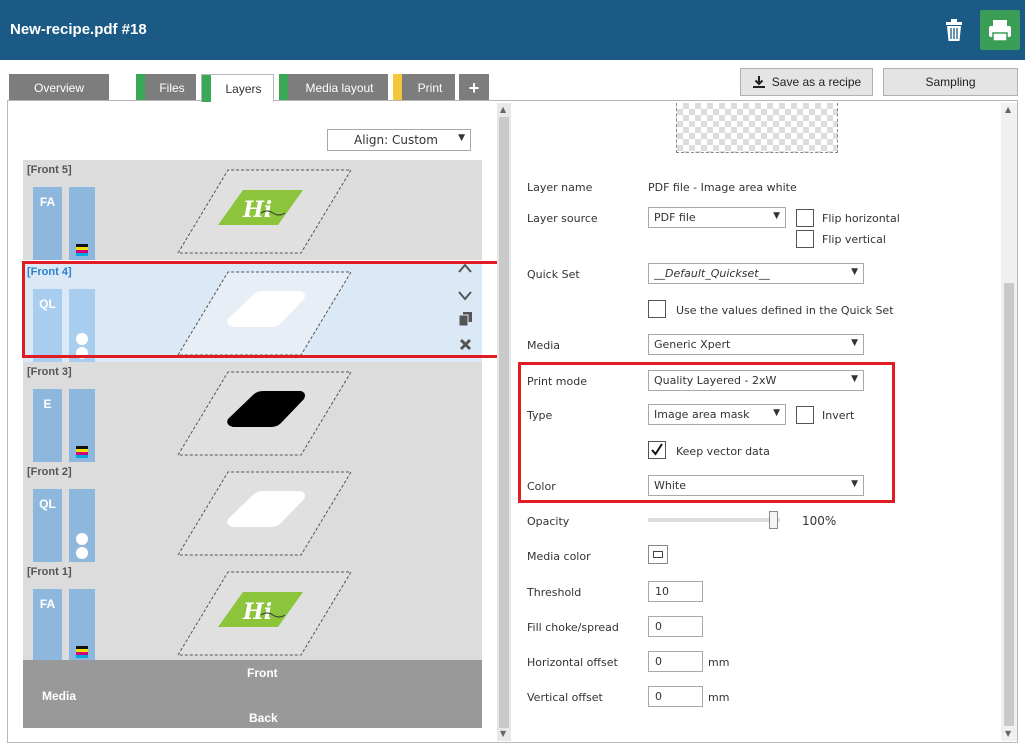 Image resolution: width=1025 pixels, height=748 pixels. I want to click on layer-name-label: Layer name, so click(560, 187).